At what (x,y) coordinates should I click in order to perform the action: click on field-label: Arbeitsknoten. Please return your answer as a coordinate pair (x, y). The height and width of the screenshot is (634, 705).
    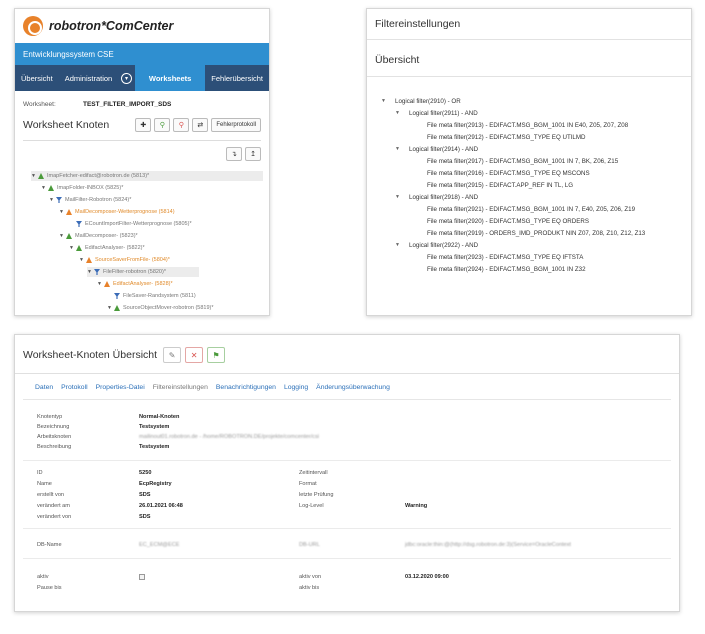
    Looking at the image, I should click on (54, 437).